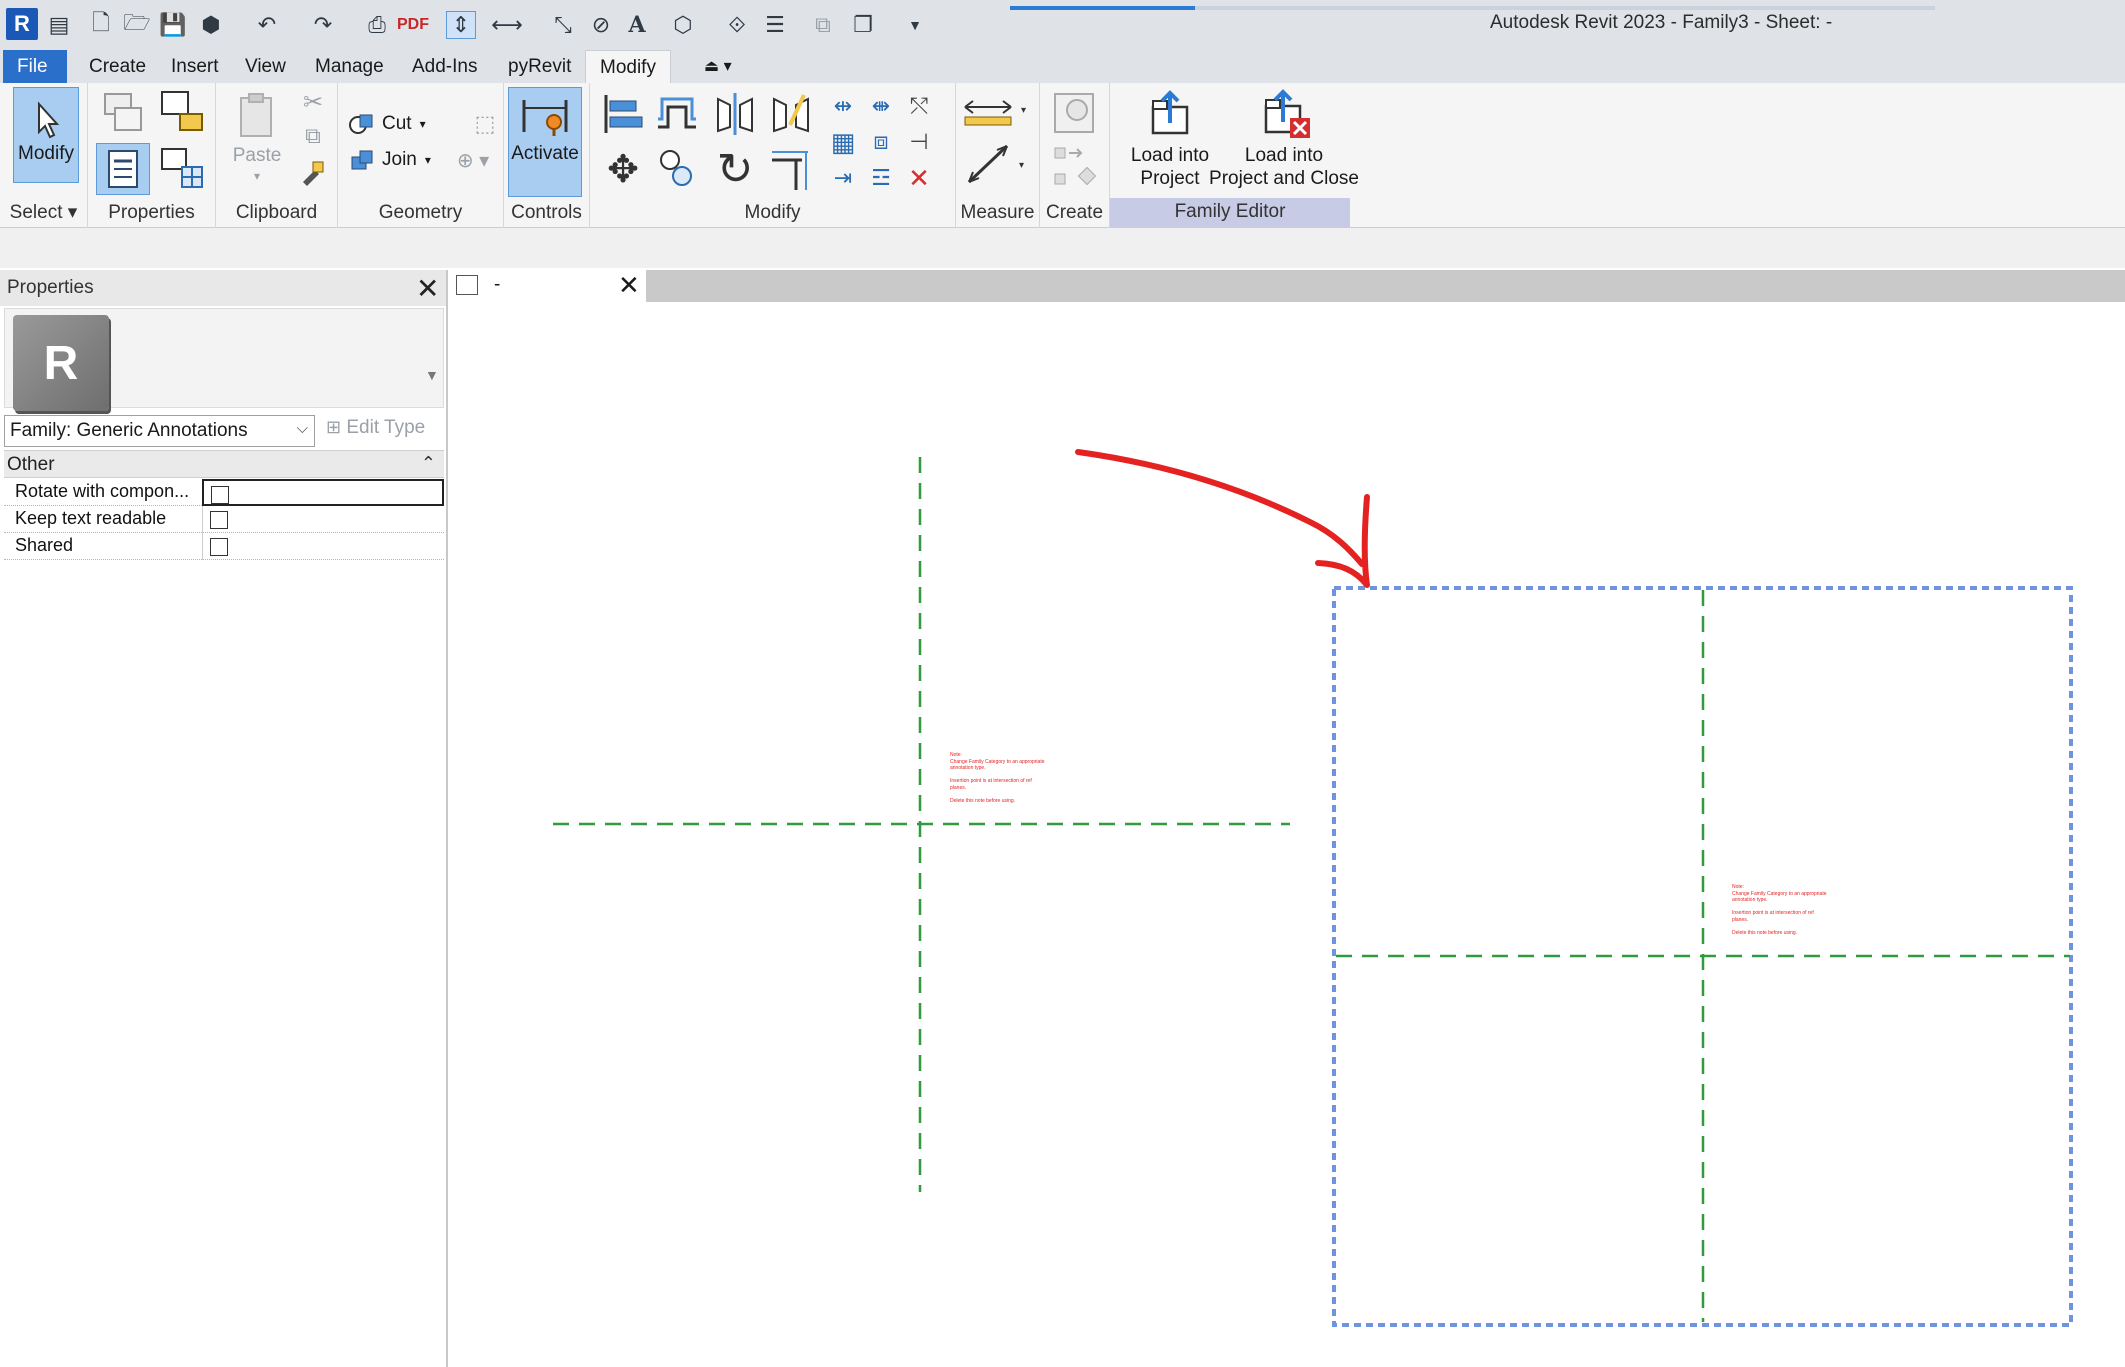  Describe the element at coordinates (601, 25) in the screenshot. I see `tag-icon: ⊘` at that location.